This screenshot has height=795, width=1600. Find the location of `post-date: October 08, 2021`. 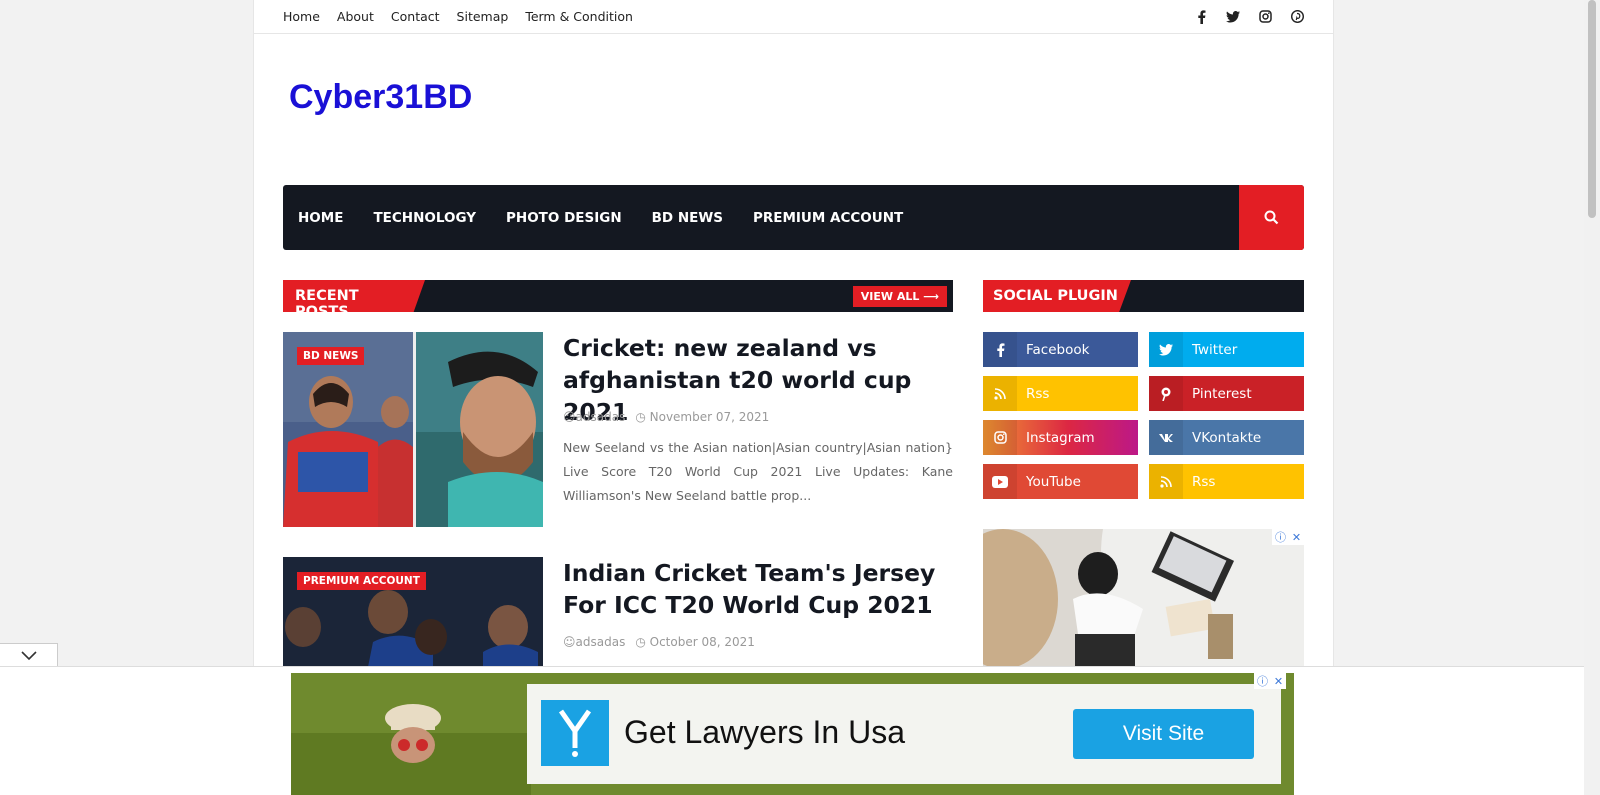

post-date: October 08, 2021 is located at coordinates (702, 642).